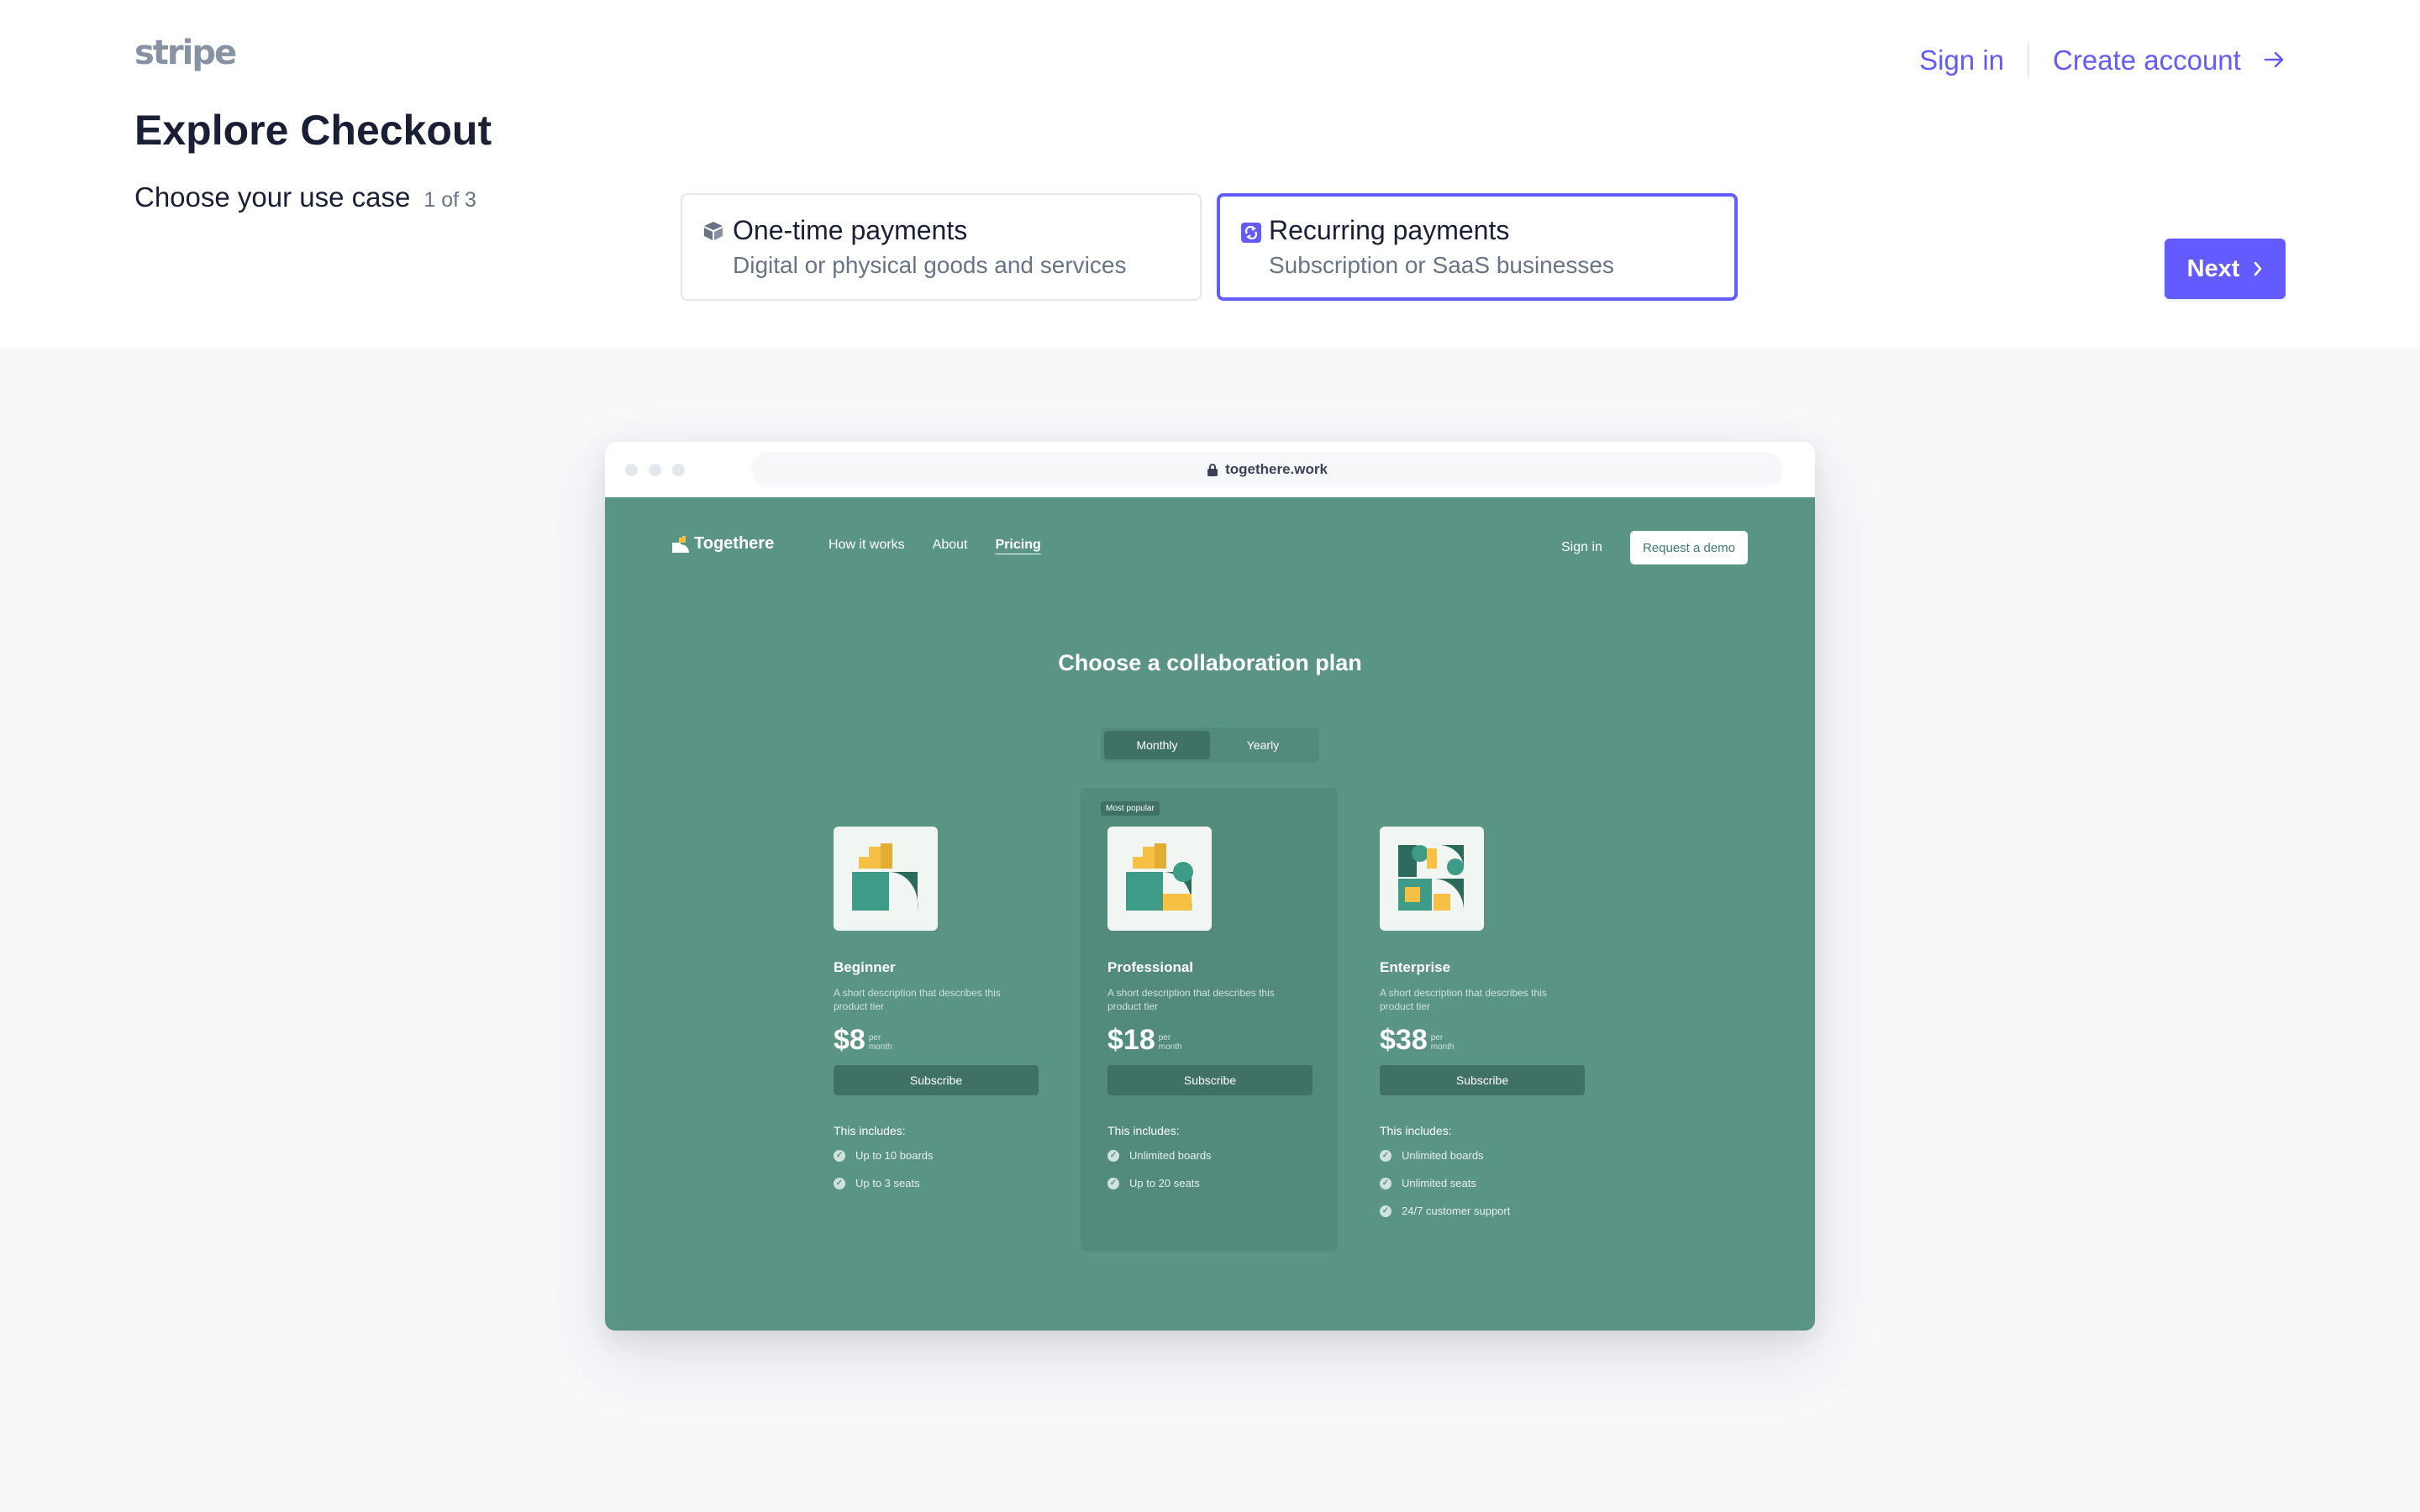  I want to click on url-bar: togethere.work, so click(1267, 469).